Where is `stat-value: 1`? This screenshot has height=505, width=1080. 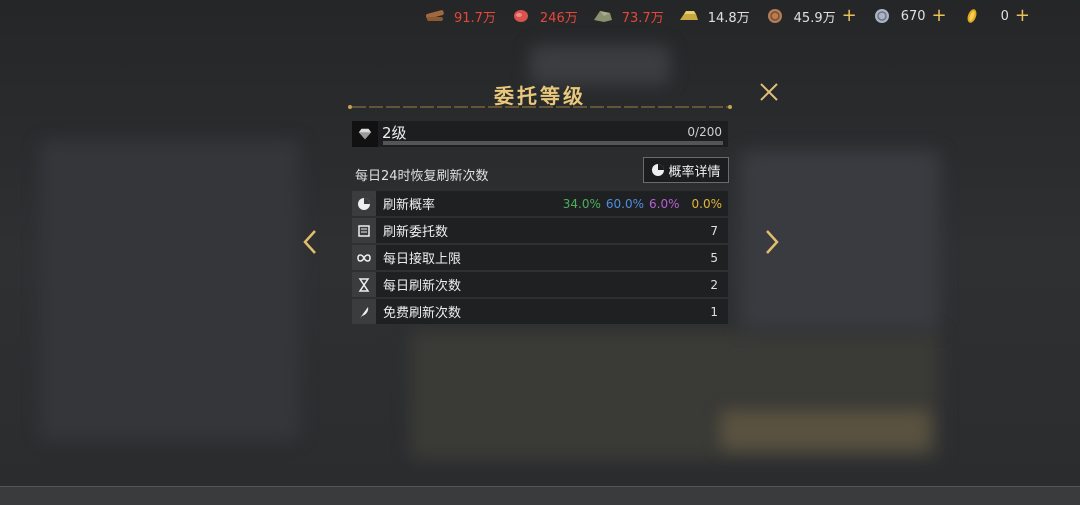
stat-value: 1 is located at coordinates (714, 311).